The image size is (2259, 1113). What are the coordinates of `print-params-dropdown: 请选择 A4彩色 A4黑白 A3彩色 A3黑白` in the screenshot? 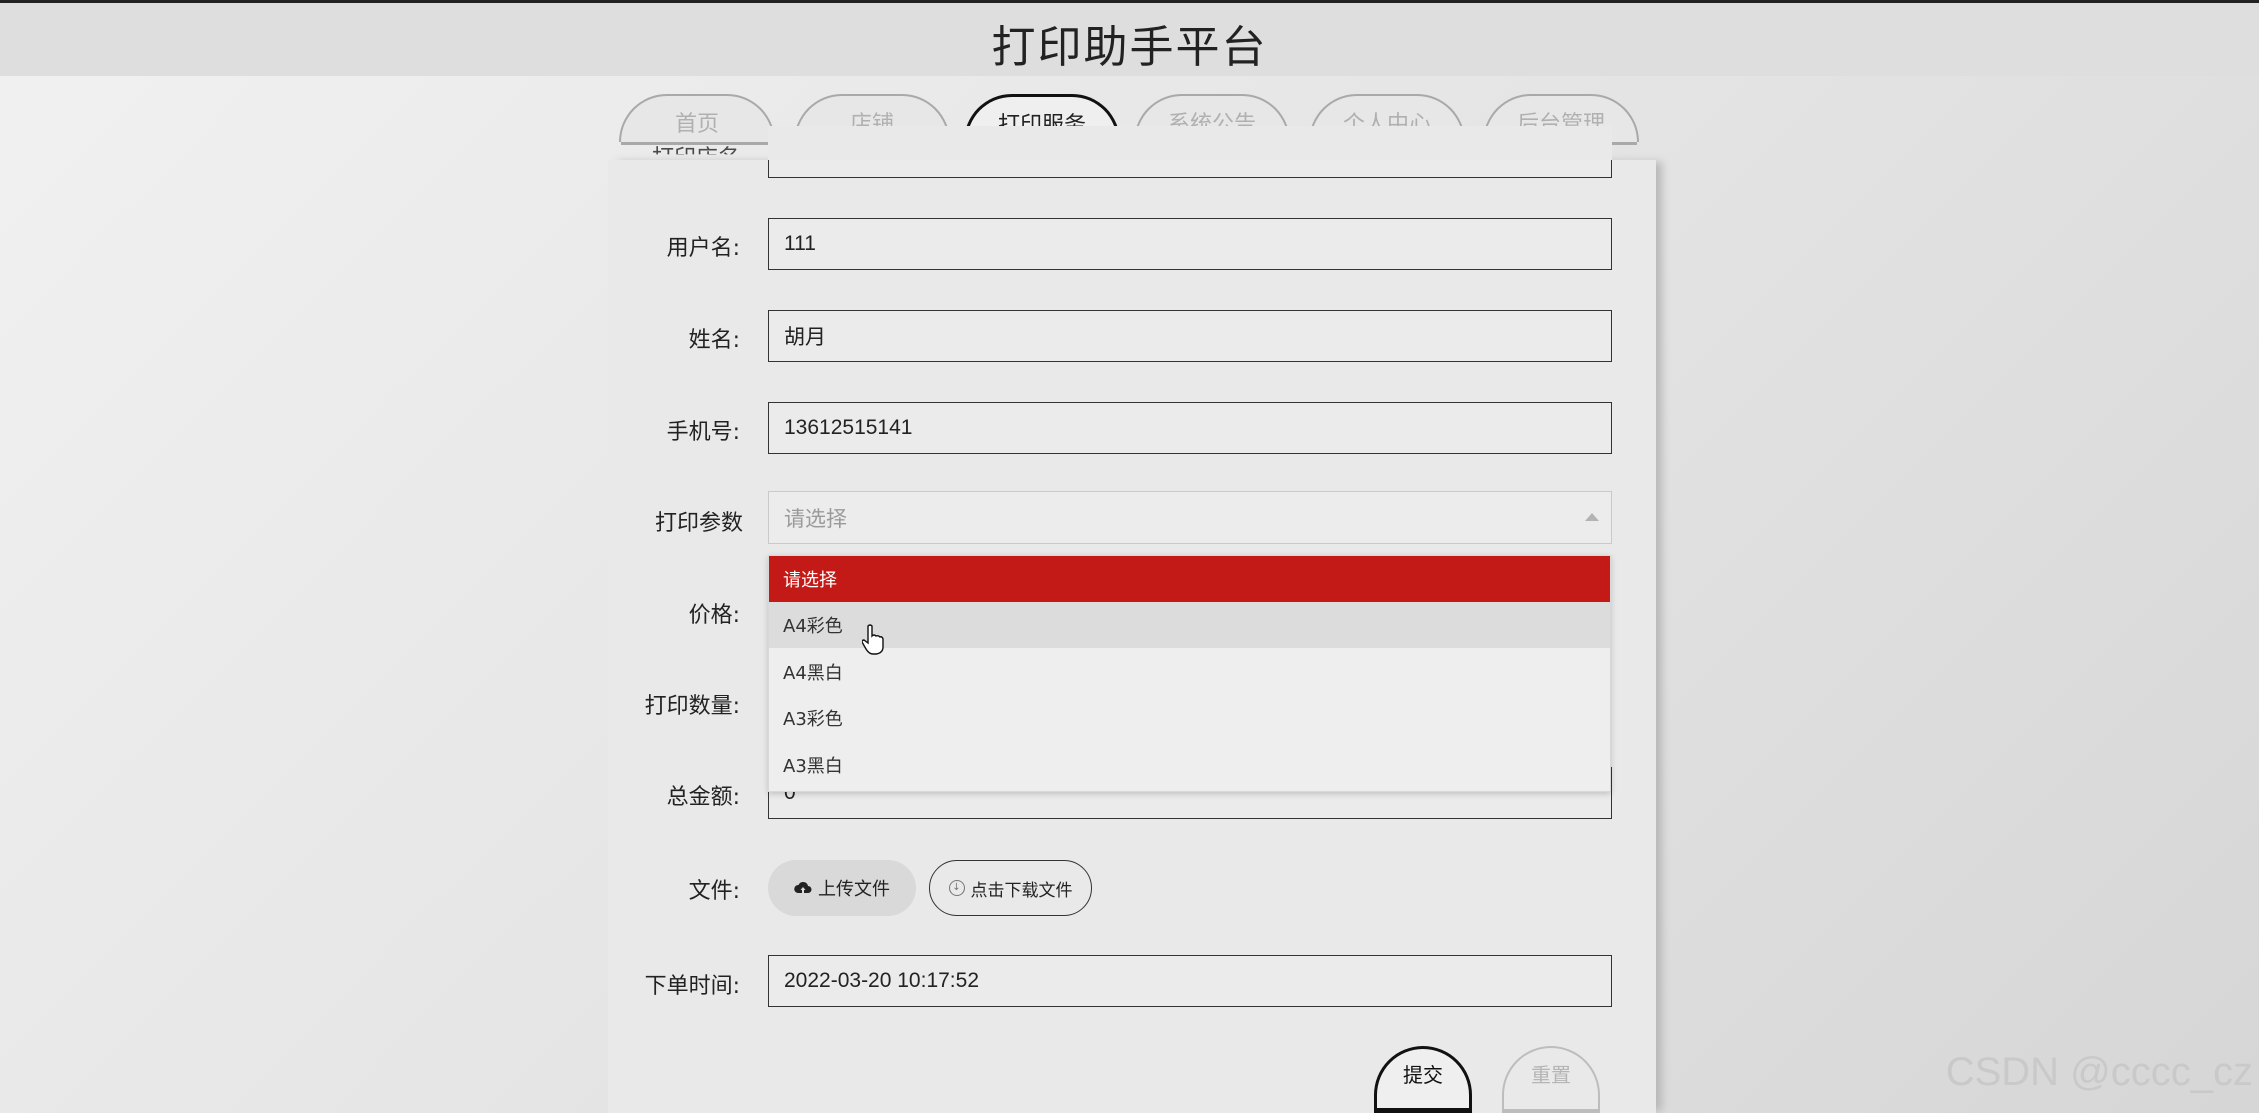 It's located at (1189, 673).